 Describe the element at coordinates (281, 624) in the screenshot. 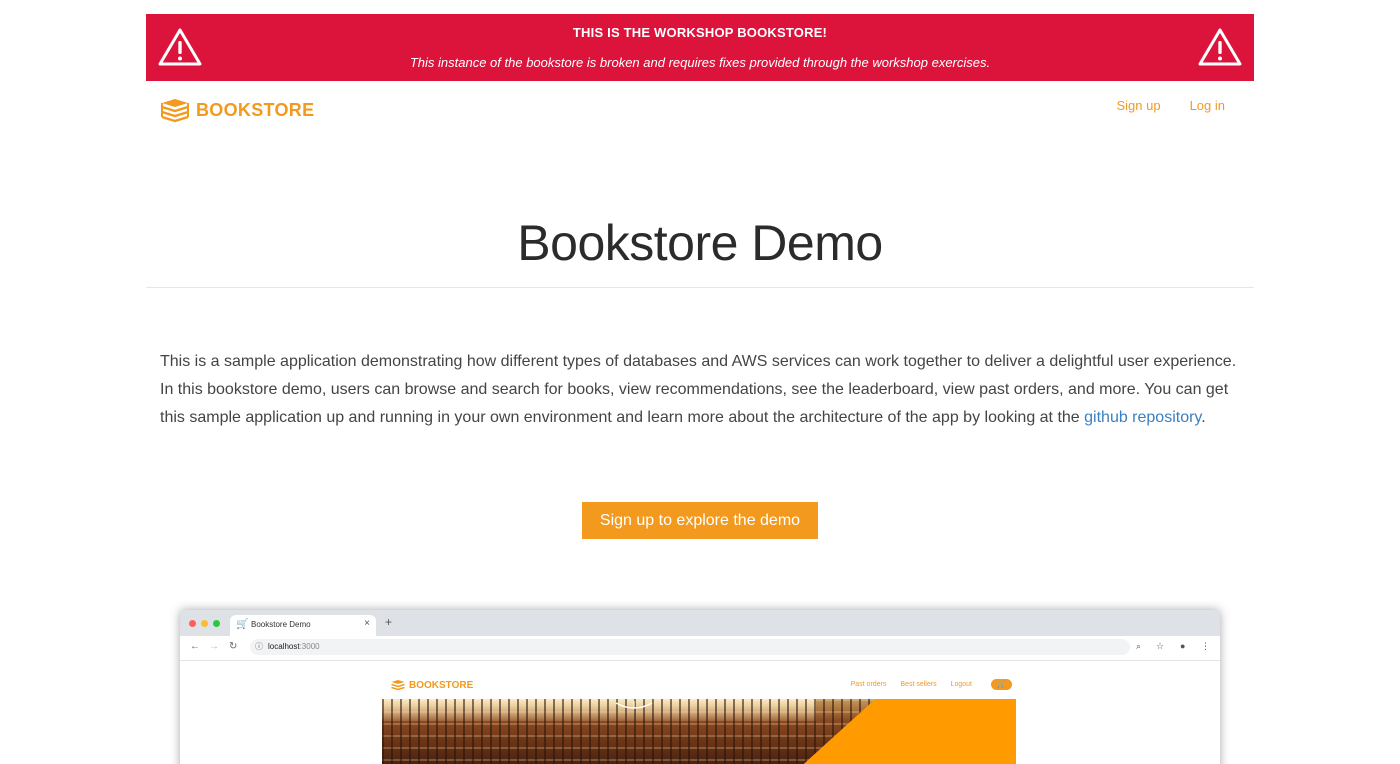

I see `browser-tab-title: Bookstore Demo` at that location.